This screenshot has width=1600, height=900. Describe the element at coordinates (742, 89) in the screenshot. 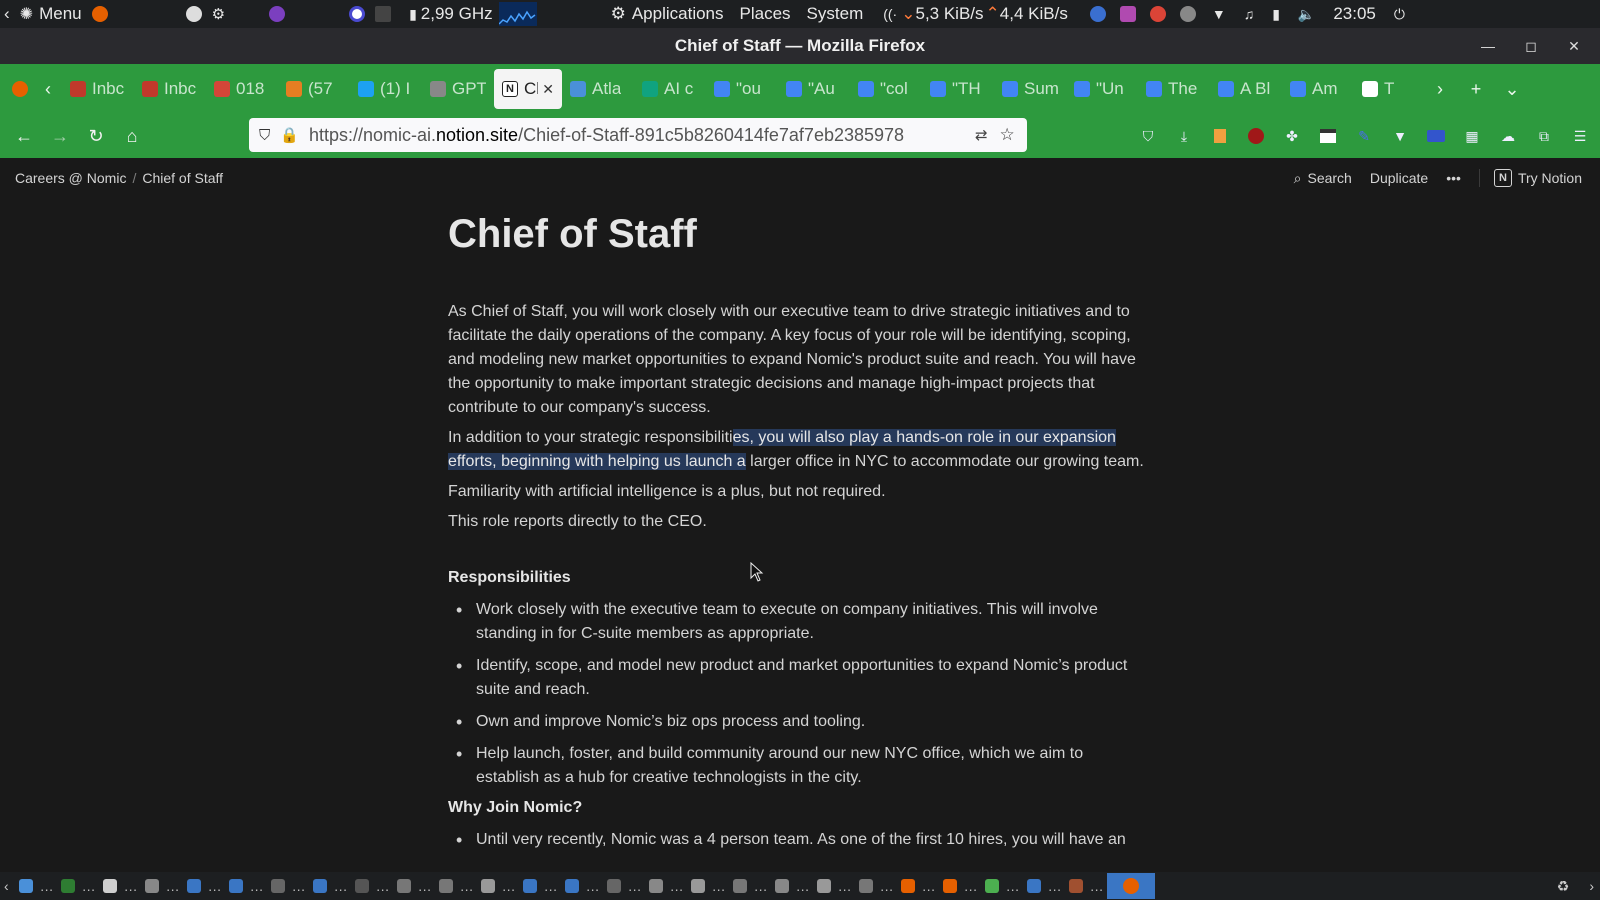

I see `tab-9: "ou` at that location.